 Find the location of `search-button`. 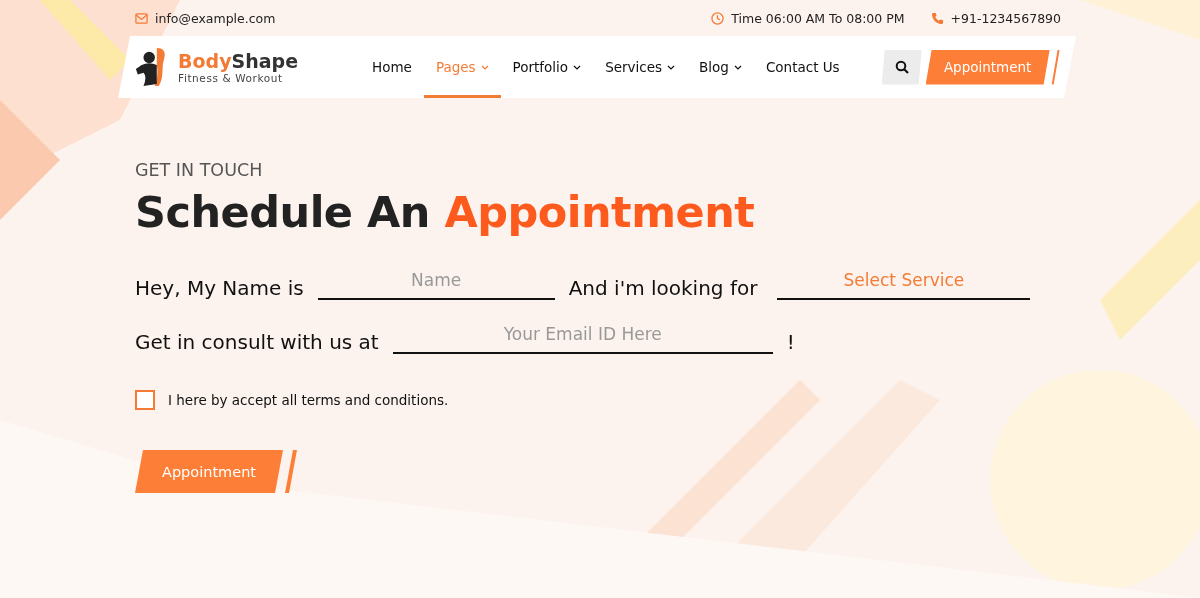

search-button is located at coordinates (901, 67).